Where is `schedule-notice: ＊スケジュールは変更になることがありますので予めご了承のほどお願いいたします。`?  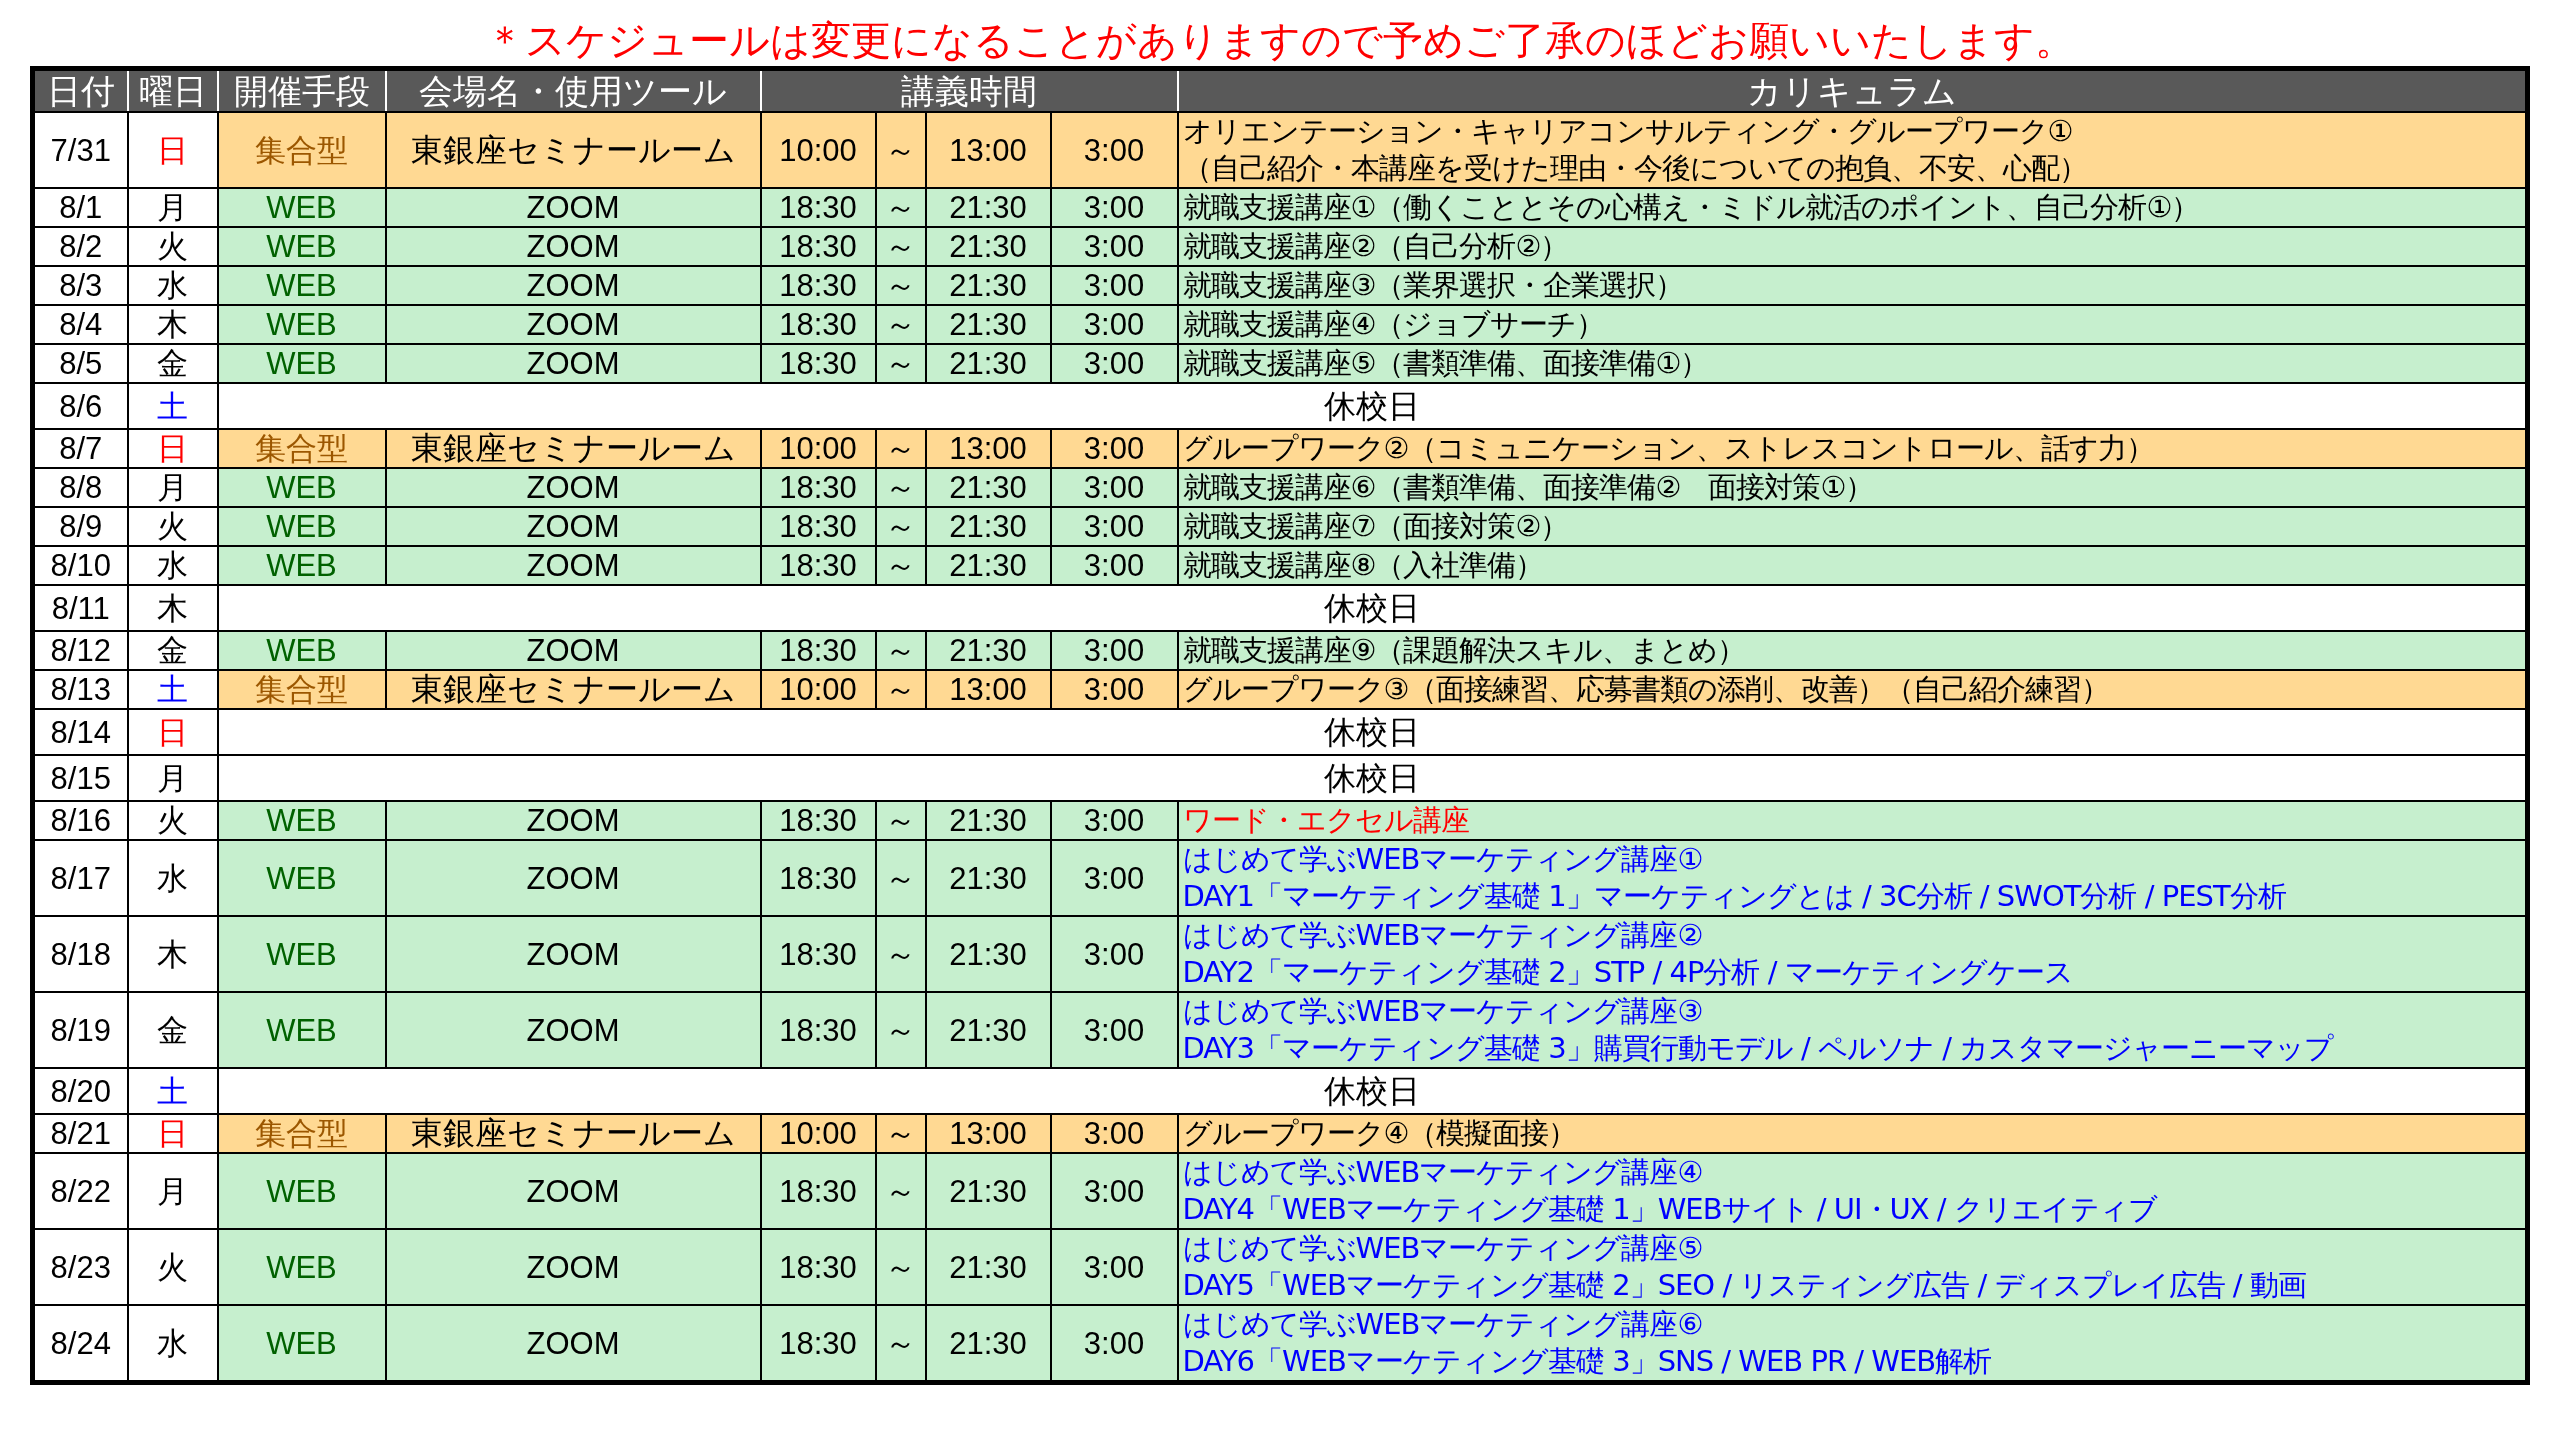
schedule-notice: ＊スケジュールは変更になることがありますので予めご了承のほどお願いいたします。 is located at coordinates (1280, 40).